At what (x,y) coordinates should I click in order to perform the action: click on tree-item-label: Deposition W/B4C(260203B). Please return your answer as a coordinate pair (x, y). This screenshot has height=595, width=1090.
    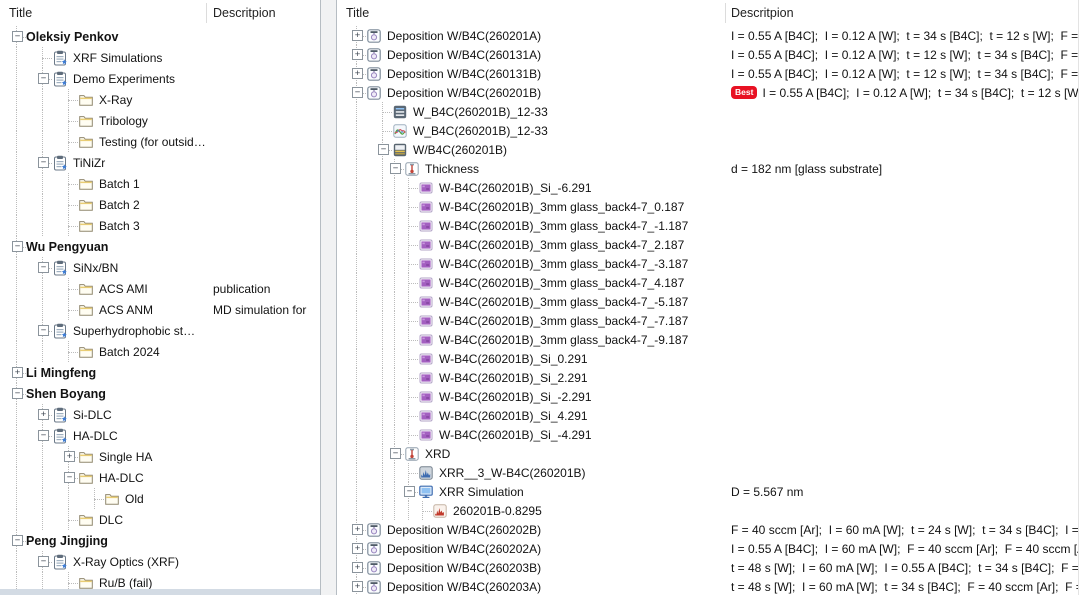
    Looking at the image, I should click on (464, 567).